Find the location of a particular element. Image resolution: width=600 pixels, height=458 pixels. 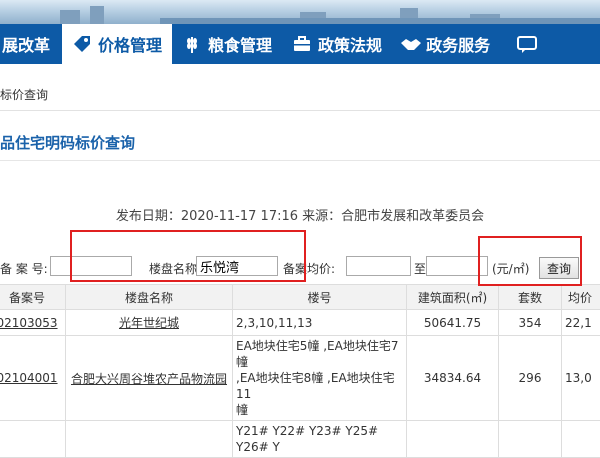

record-link: 02104001 is located at coordinates (29, 378).